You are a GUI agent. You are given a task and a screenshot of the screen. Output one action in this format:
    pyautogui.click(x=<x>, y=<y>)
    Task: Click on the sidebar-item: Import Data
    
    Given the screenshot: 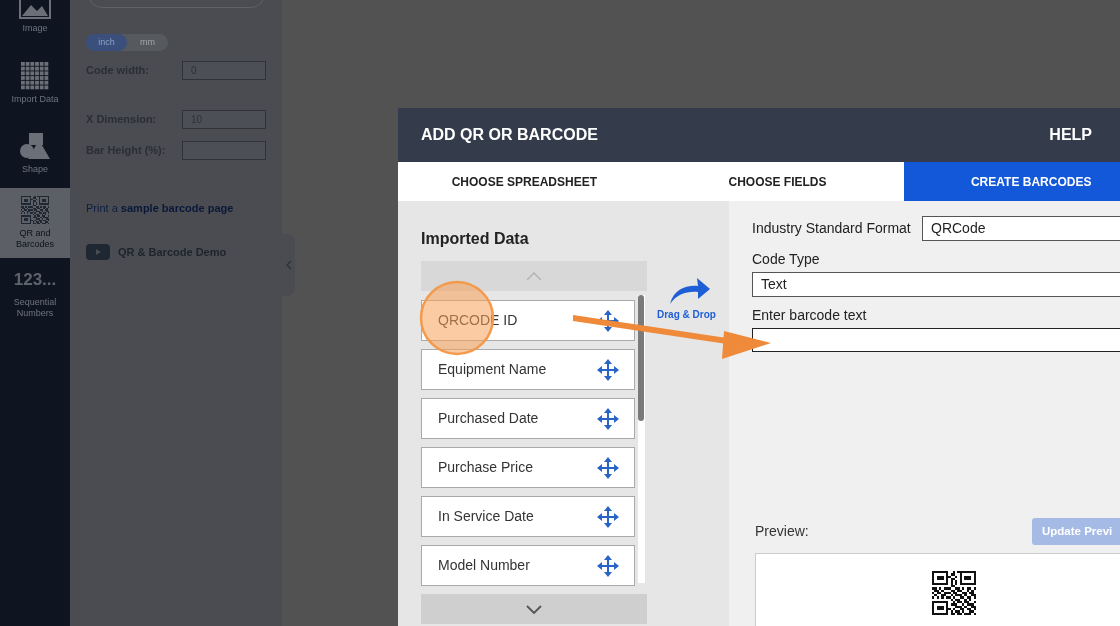 What is the action you would take?
    pyautogui.click(x=35, y=83)
    